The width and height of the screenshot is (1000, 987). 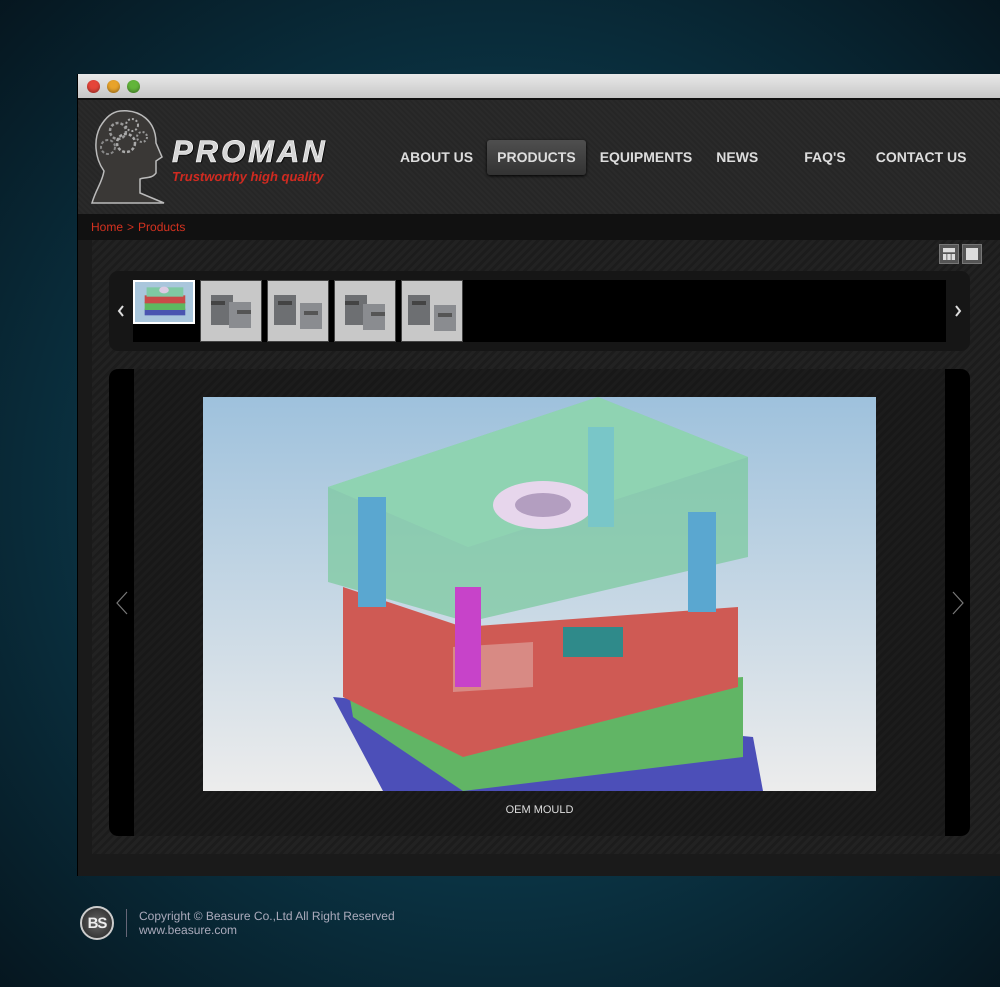 What do you see at coordinates (737, 157) in the screenshot?
I see `nav-link: NEWS` at bounding box center [737, 157].